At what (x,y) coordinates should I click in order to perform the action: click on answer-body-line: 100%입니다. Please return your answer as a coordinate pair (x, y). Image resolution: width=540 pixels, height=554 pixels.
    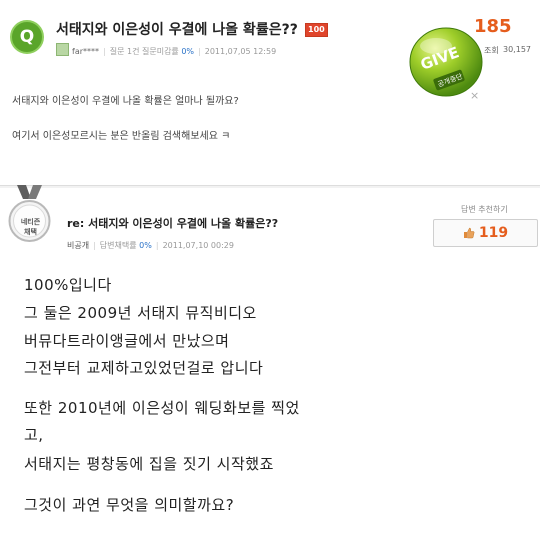
    Looking at the image, I should click on (68, 285).